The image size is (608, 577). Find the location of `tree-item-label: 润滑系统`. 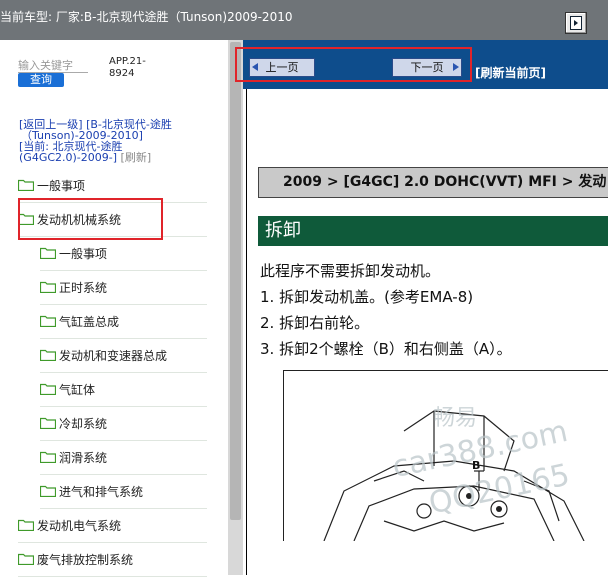

tree-item-label: 润滑系统 is located at coordinates (83, 457).